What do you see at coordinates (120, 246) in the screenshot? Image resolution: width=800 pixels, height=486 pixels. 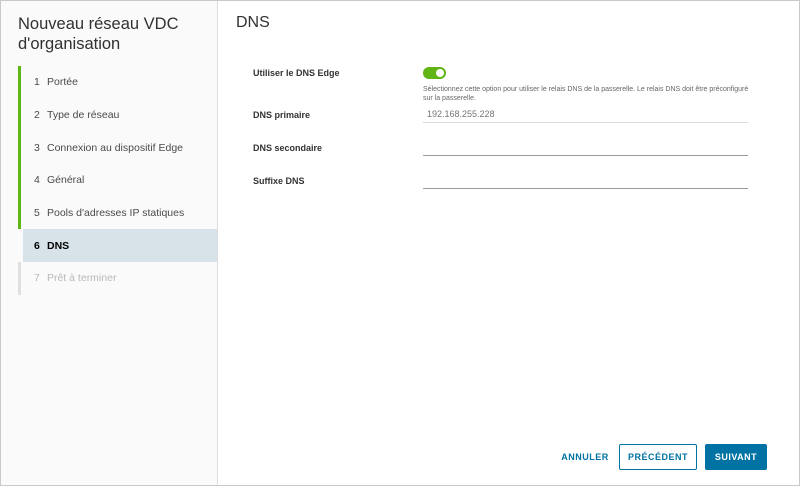 I see `step-dns: 6 DNS` at bounding box center [120, 246].